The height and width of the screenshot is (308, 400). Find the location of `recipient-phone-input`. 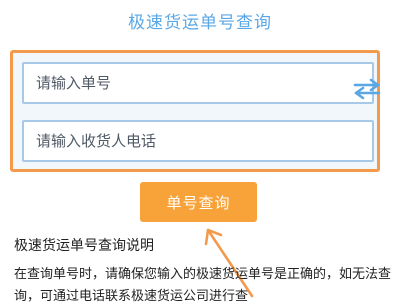

recipient-phone-input is located at coordinates (198, 141).